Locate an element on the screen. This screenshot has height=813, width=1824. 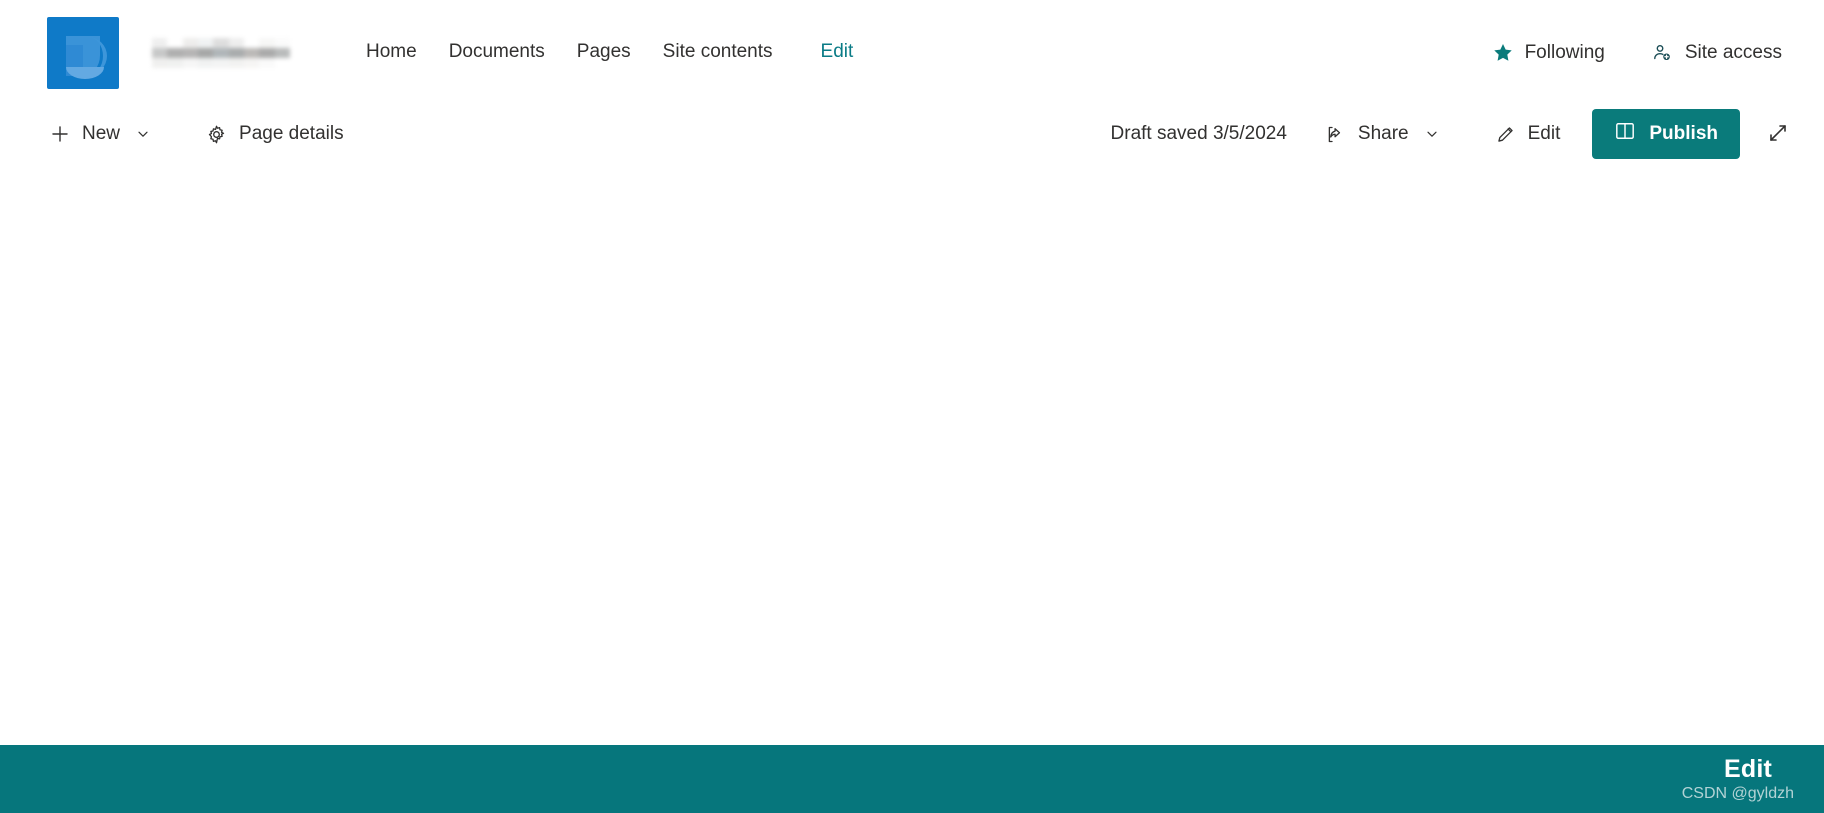
publish-book-icon is located at coordinates (1625, 134).